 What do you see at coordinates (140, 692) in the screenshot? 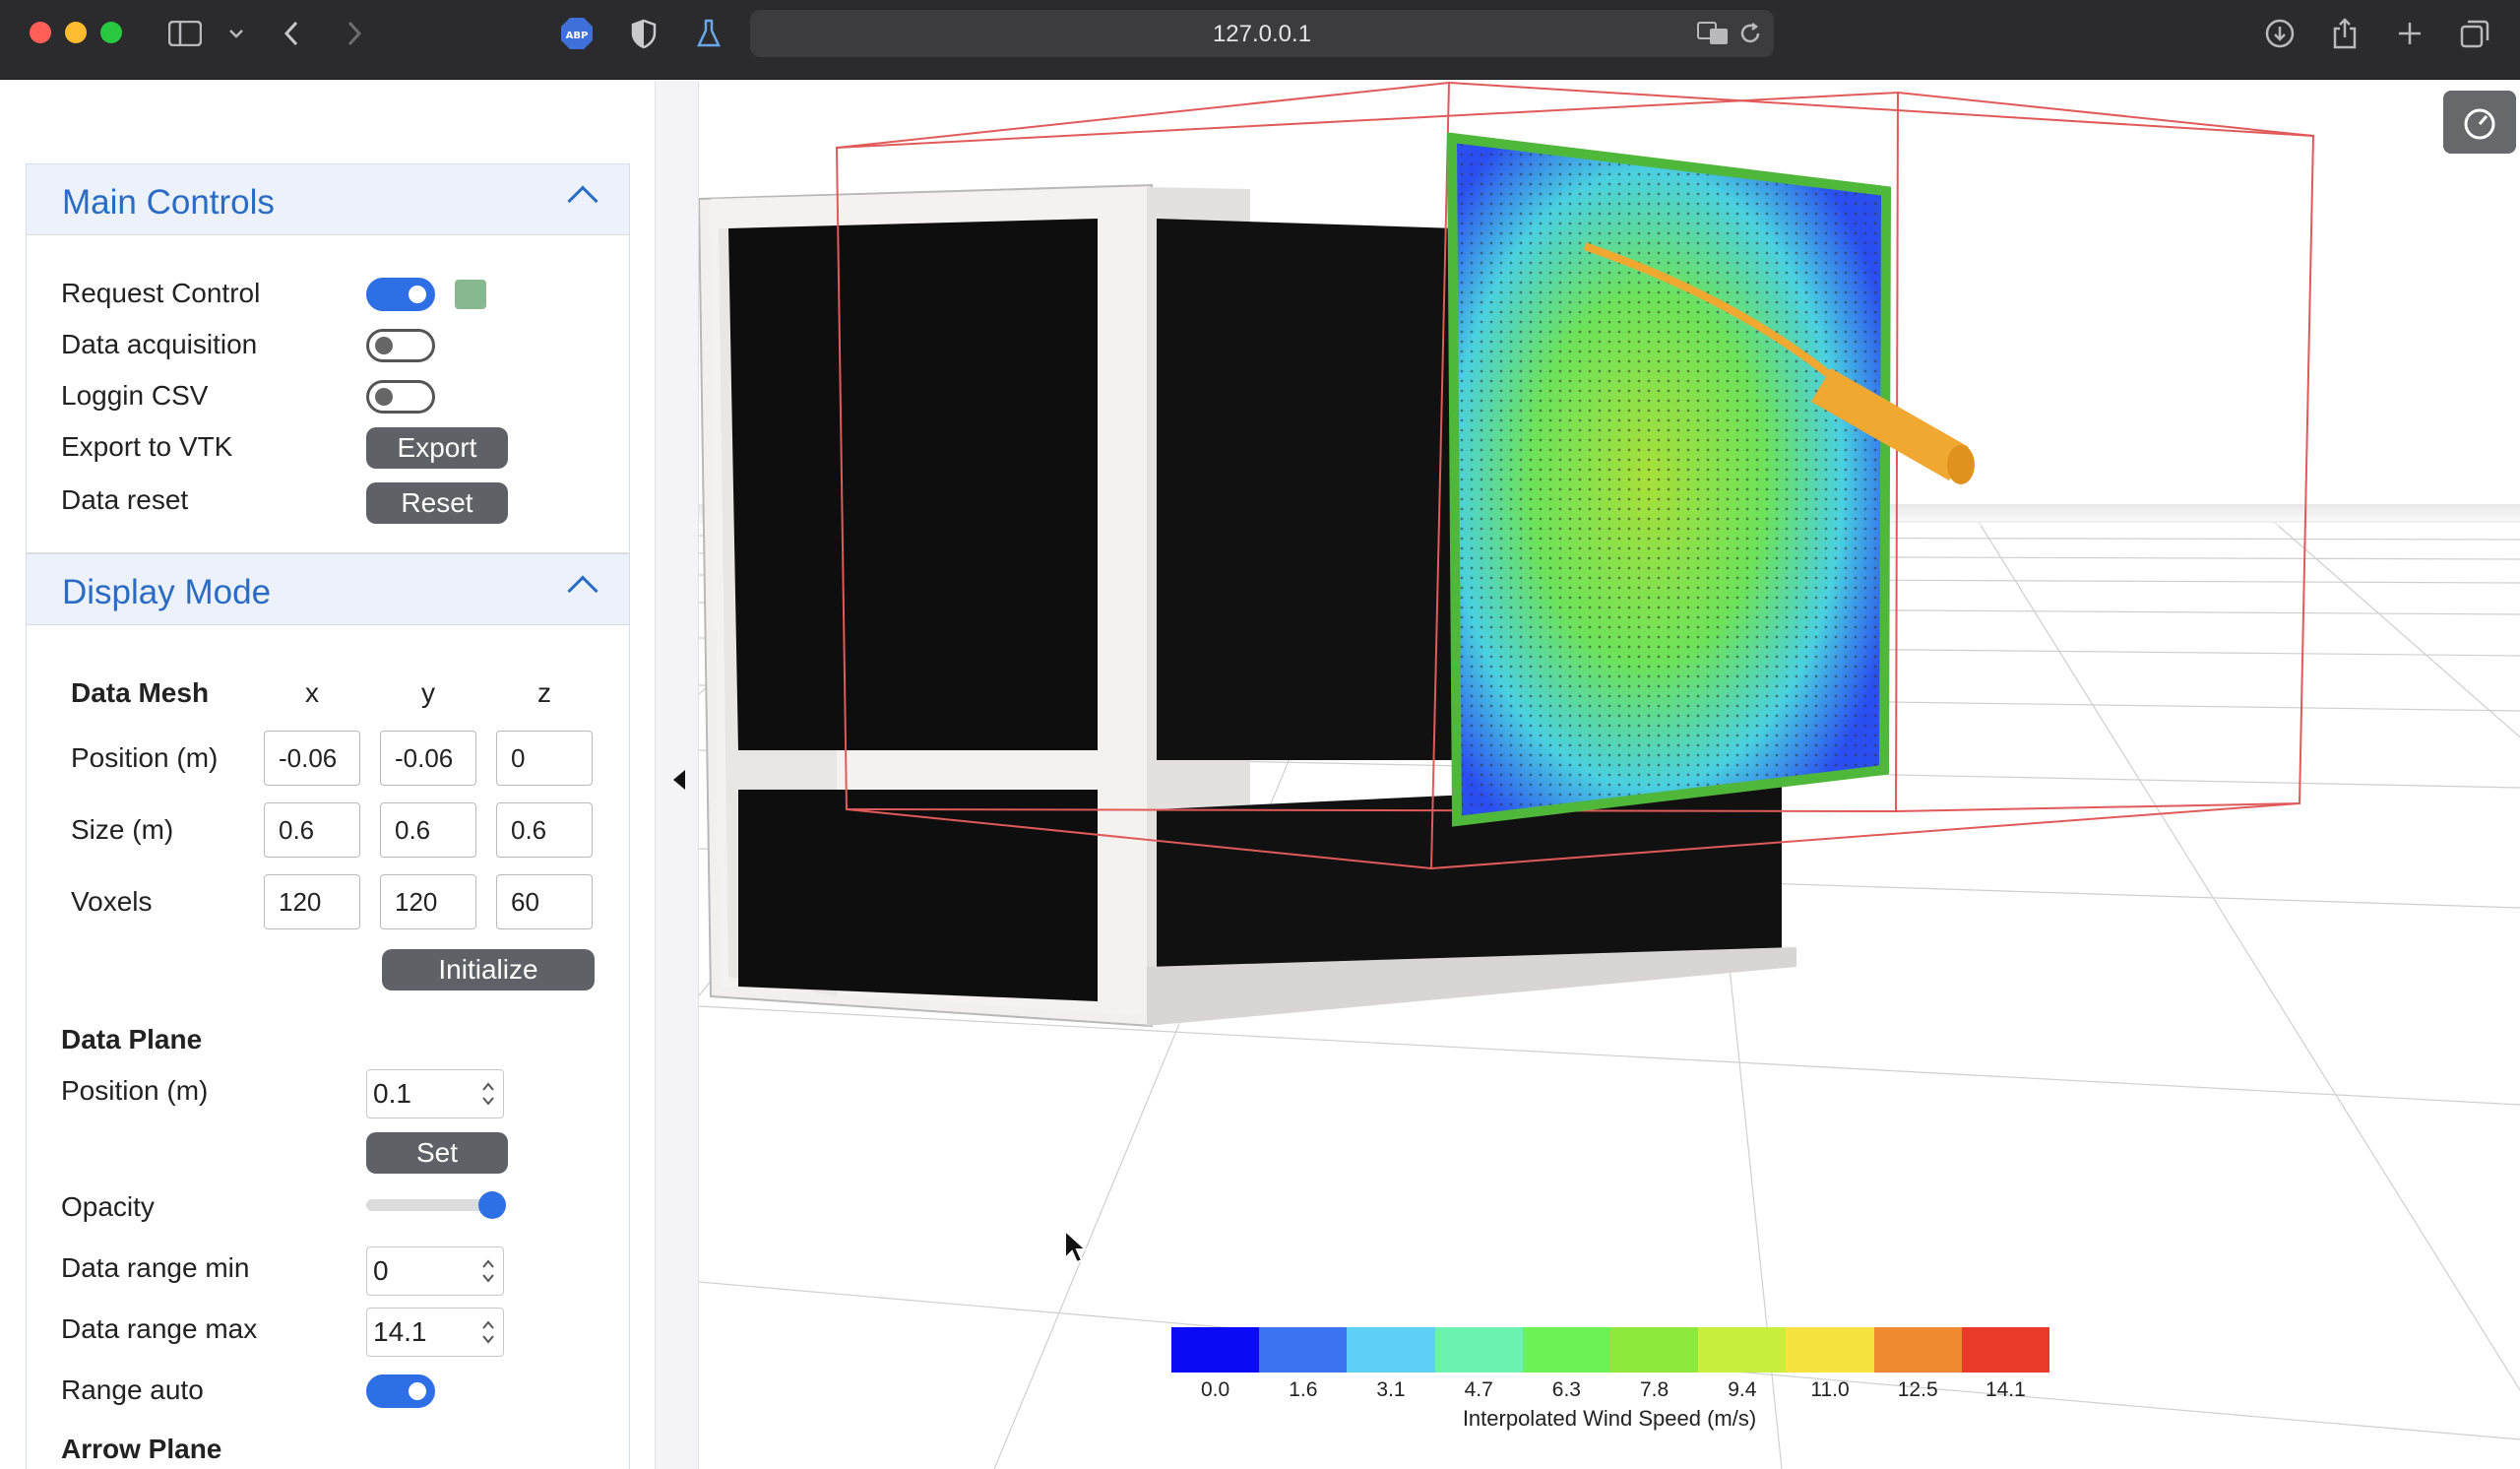
I see `data-mesh-heading: Data Mesh` at bounding box center [140, 692].